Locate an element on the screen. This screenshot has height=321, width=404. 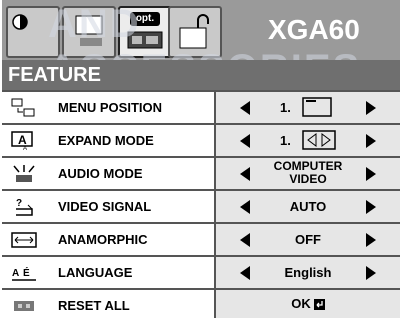
language-icon: A É is located at coordinates (24, 273).